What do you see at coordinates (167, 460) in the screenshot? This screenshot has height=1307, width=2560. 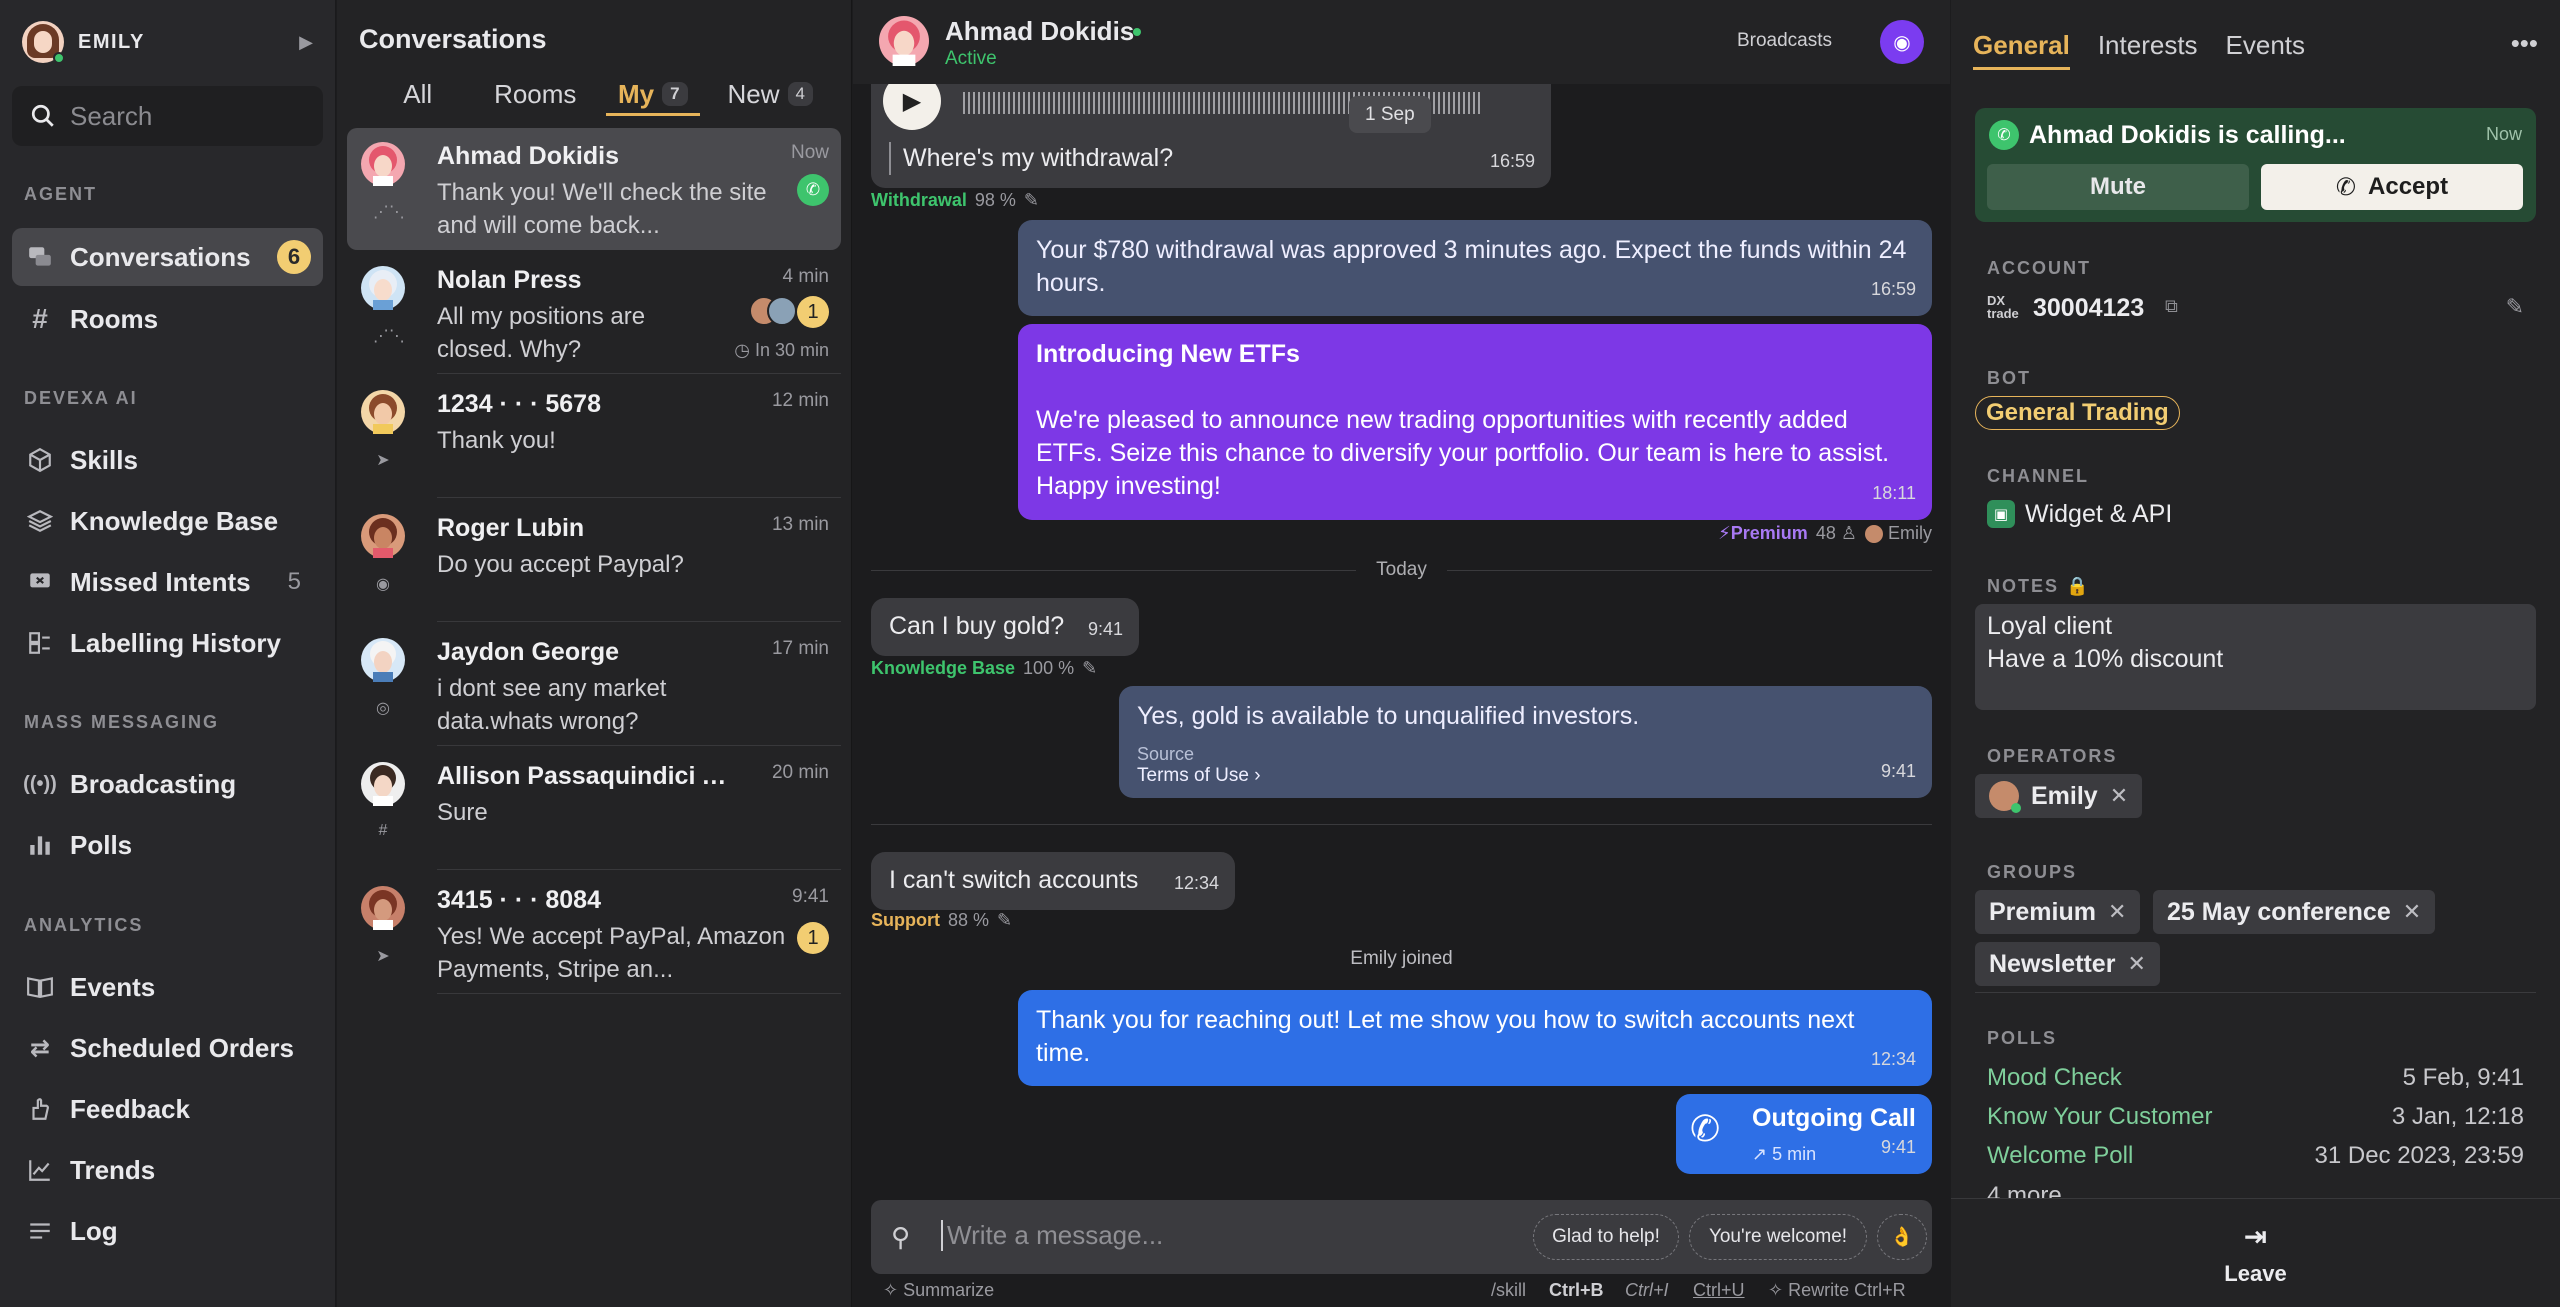 I see `sidebar-item-skills: Skills` at bounding box center [167, 460].